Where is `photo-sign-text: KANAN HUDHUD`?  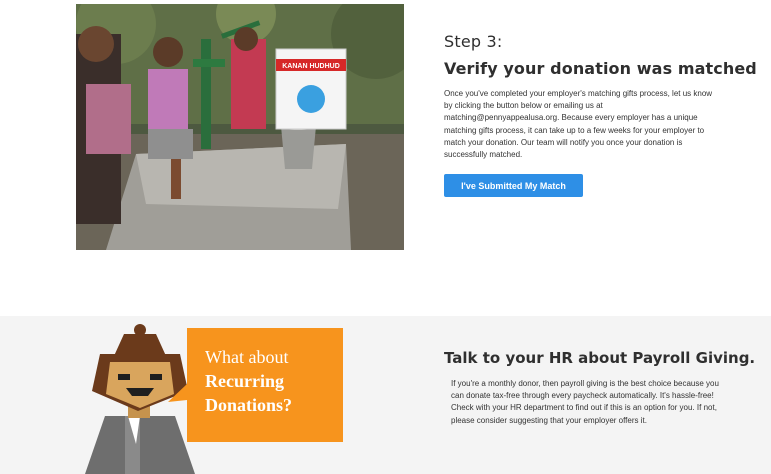
photo-sign-text: KANAN HUDHUD is located at coordinates (311, 66).